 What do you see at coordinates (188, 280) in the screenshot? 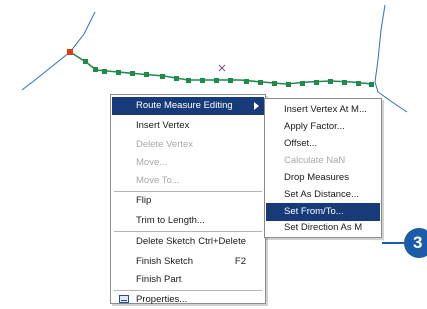
I see `menu-item-finish-part: Finish Part` at bounding box center [188, 280].